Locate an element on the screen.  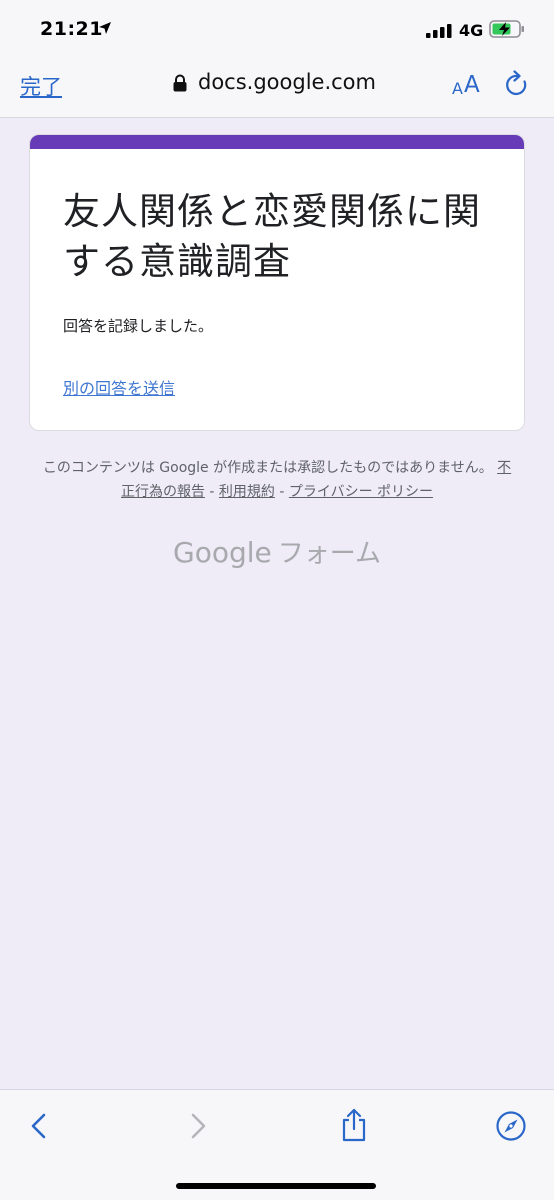
share-icon is located at coordinates (354, 1125).